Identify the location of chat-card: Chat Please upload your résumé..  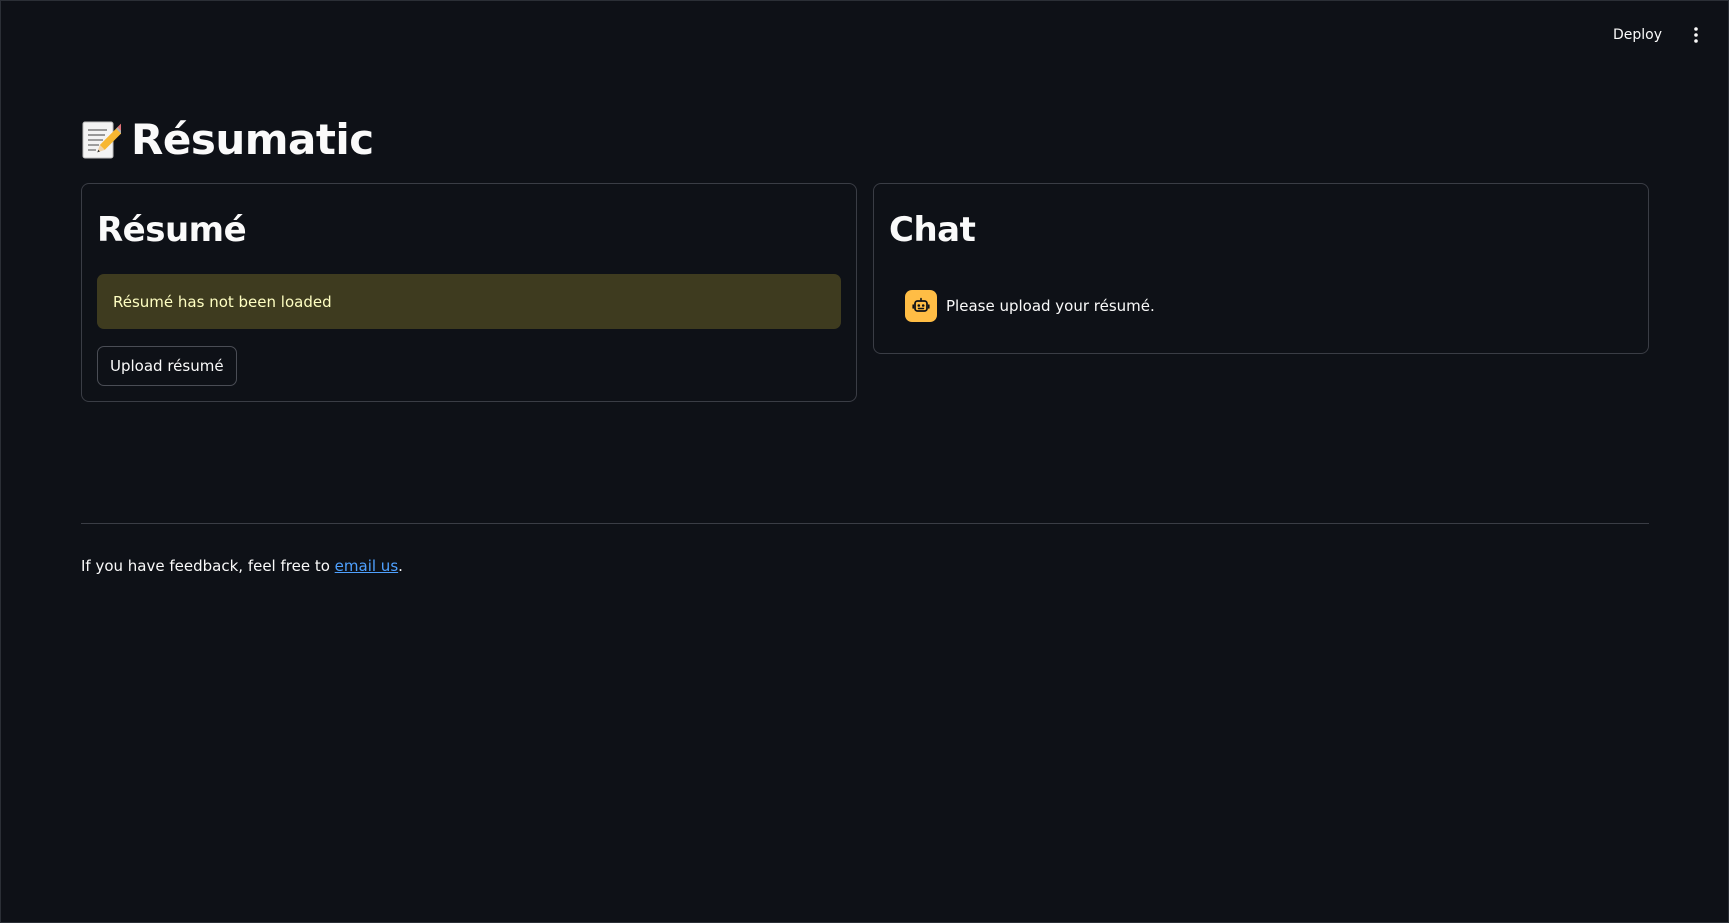
(1261, 268).